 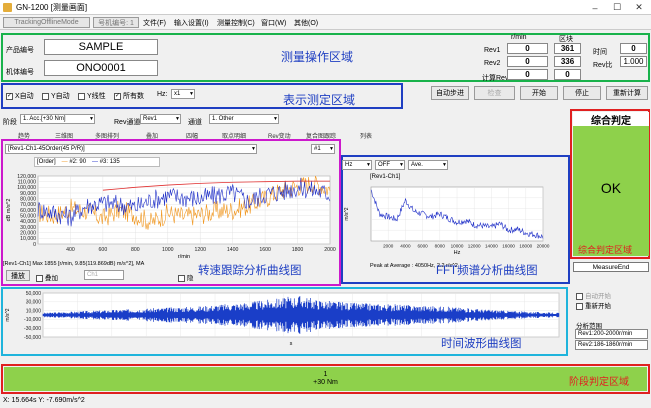 I want to click on restart-check: 重新开始, so click(x=593, y=305).